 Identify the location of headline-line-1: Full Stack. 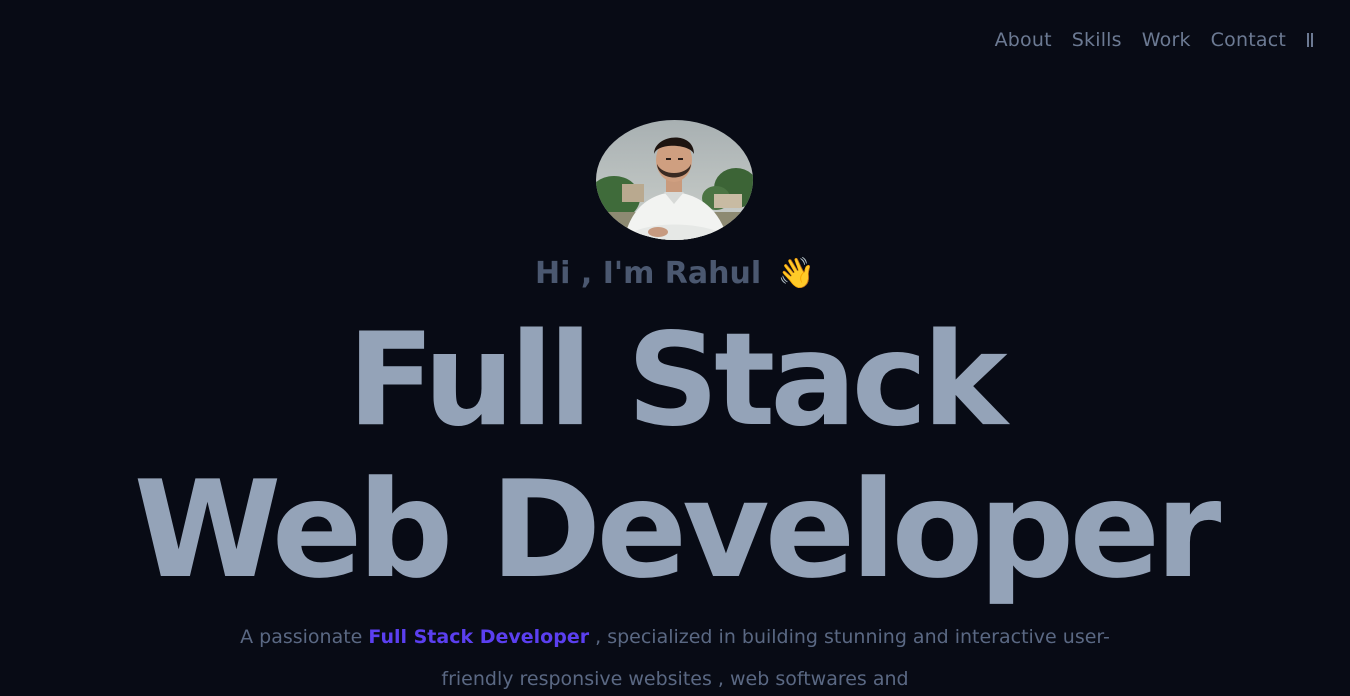
(677, 380).